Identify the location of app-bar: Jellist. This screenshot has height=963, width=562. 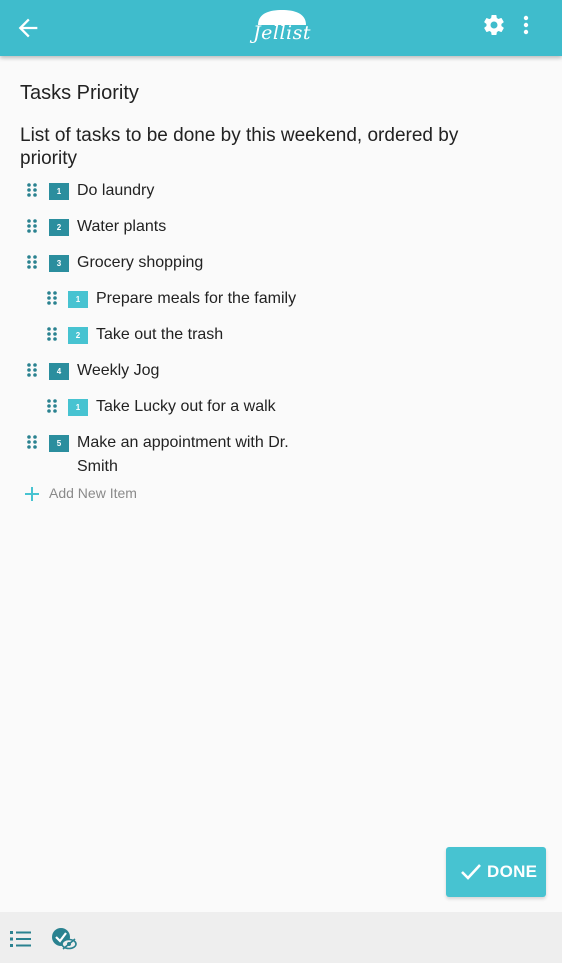
(281, 28).